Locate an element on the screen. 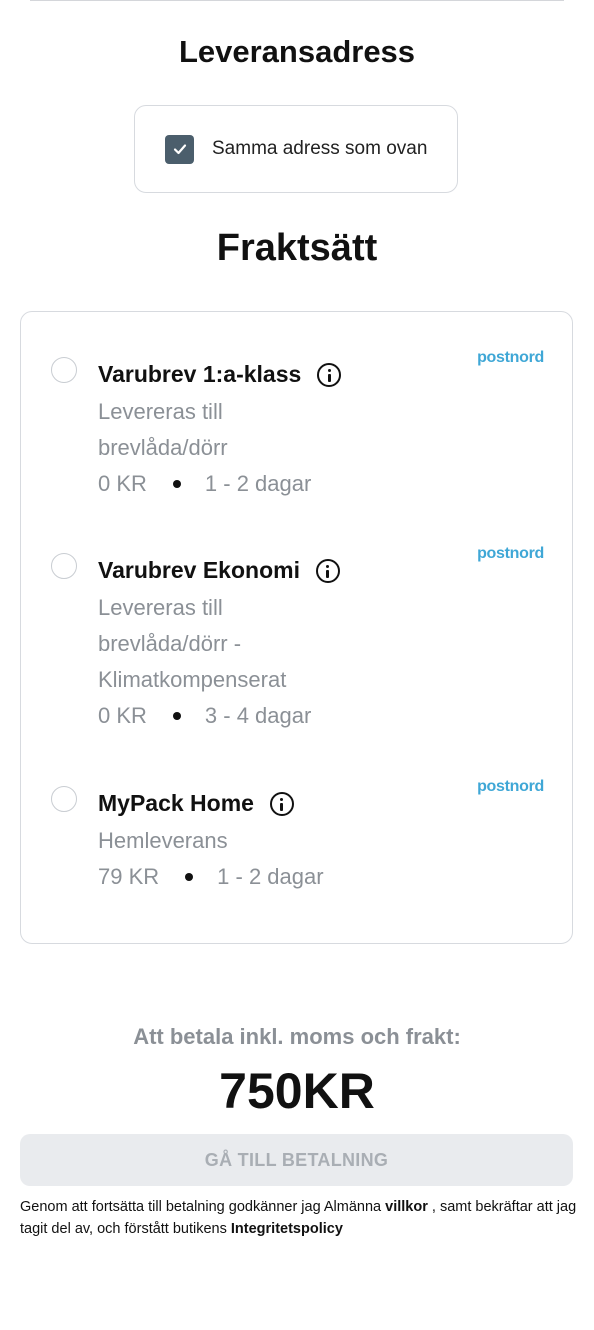  same-address-checkbox is located at coordinates (179, 149).